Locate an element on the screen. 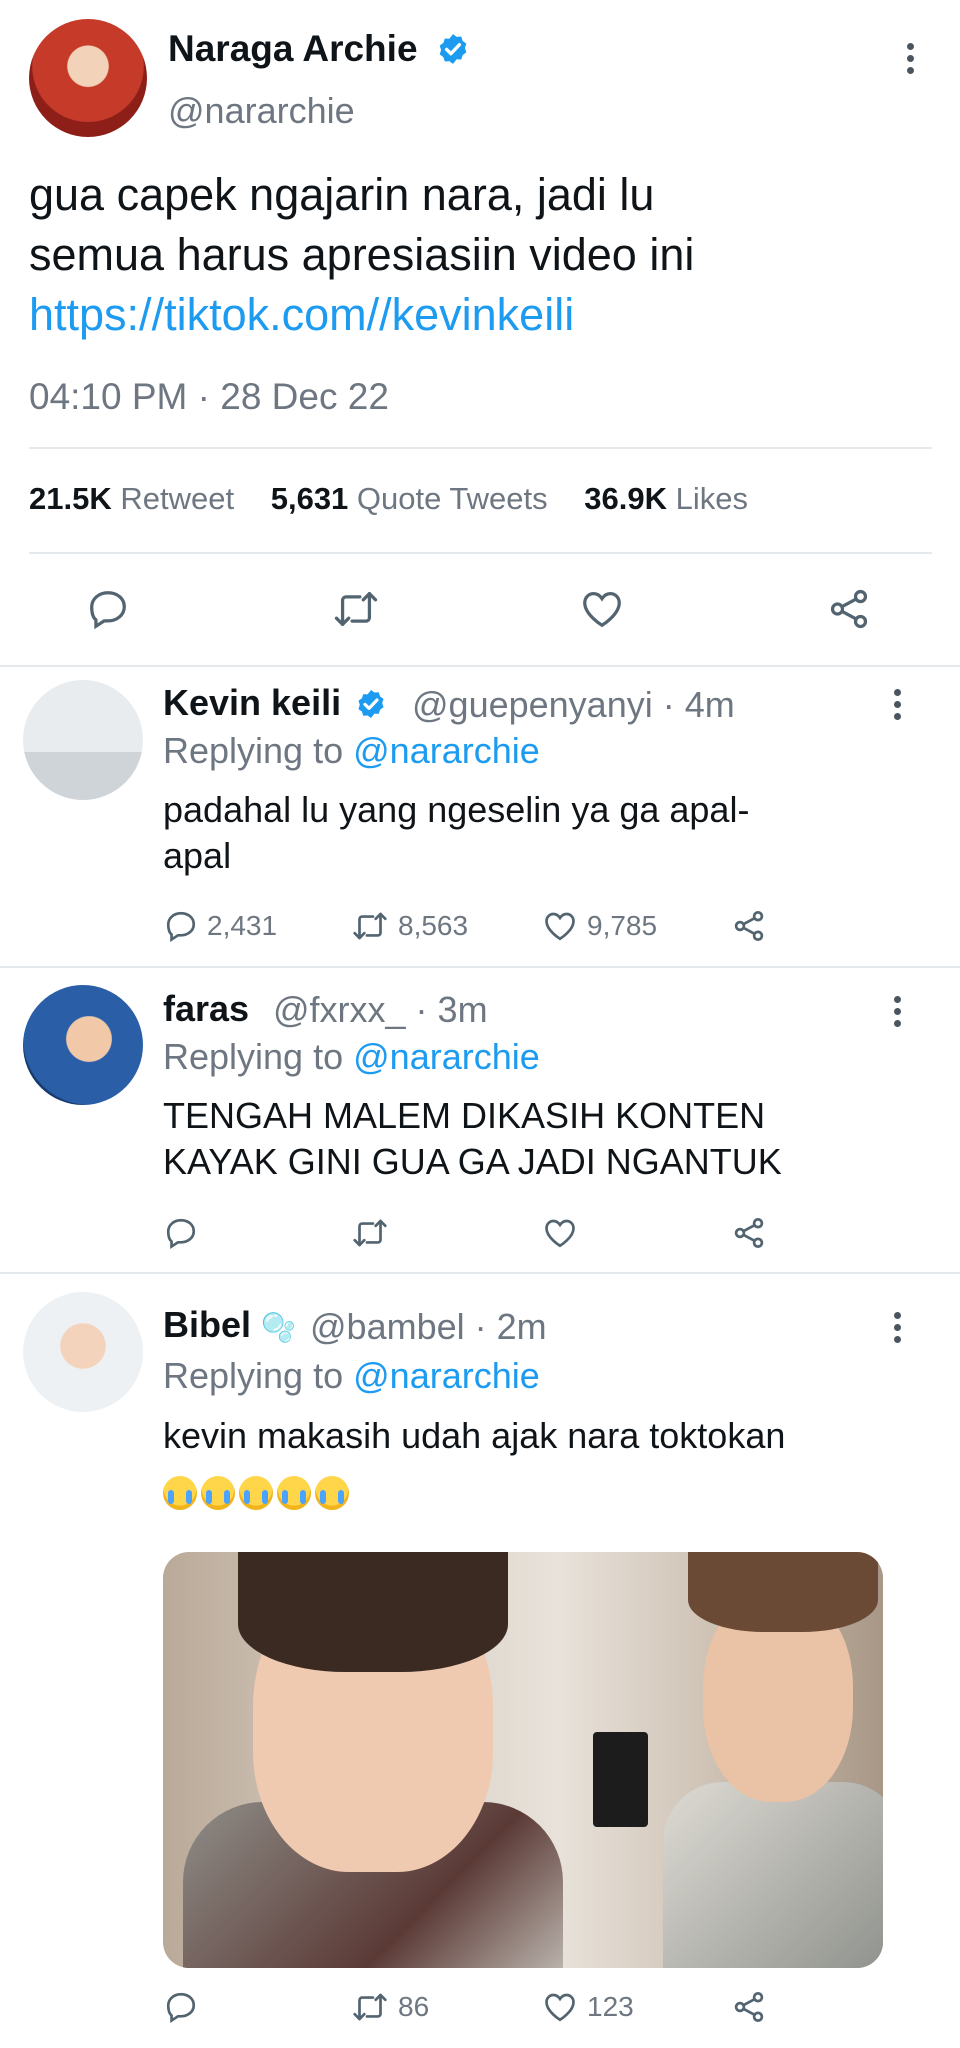  reply-text-line: KAYAK GINI GUA GA JADI NGANTUK is located at coordinates (472, 1161).